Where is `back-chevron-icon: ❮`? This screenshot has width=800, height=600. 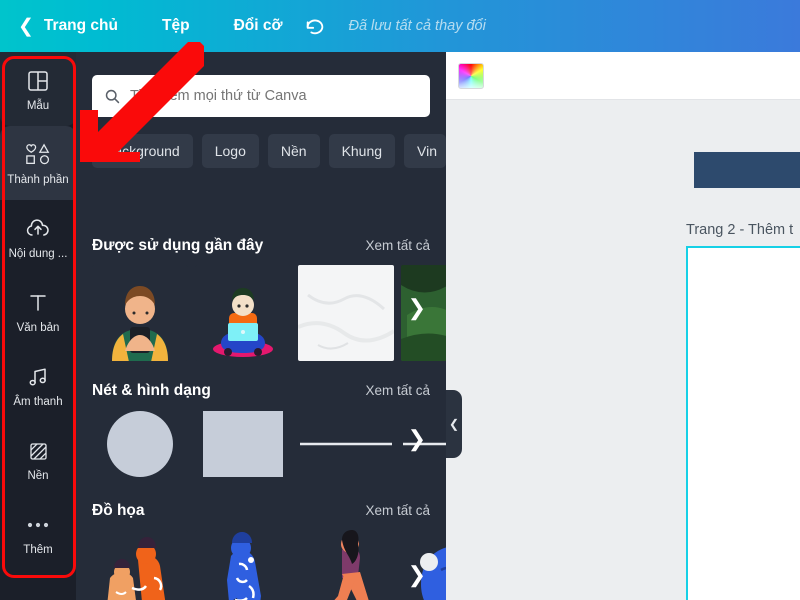
back-chevron-icon: ❮ is located at coordinates (26, 26).